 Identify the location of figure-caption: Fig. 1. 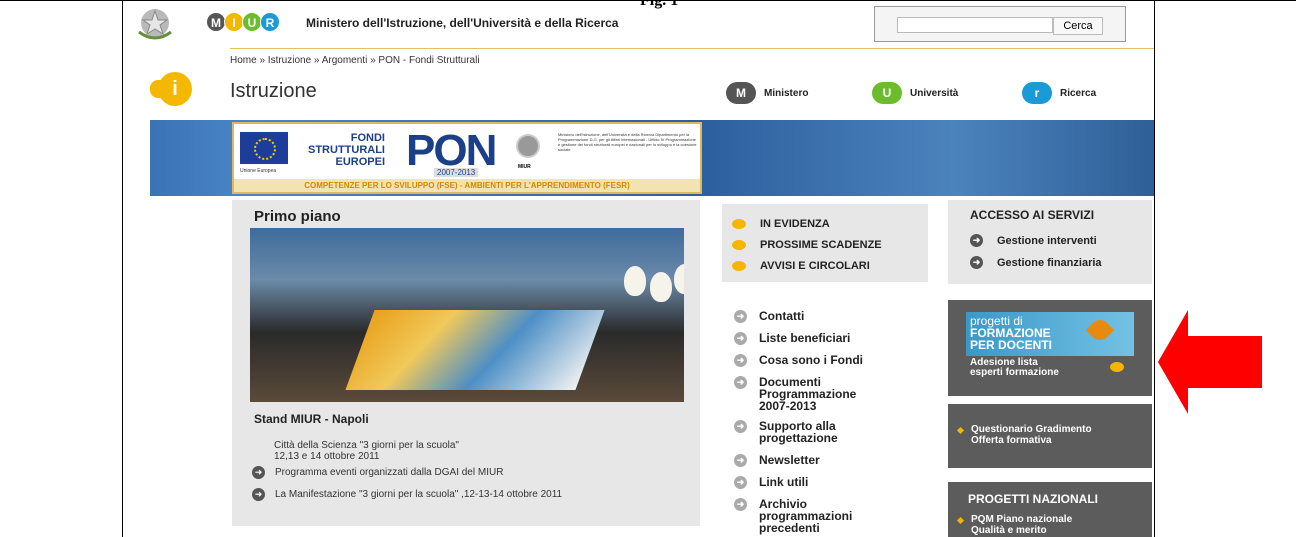
(659, 4).